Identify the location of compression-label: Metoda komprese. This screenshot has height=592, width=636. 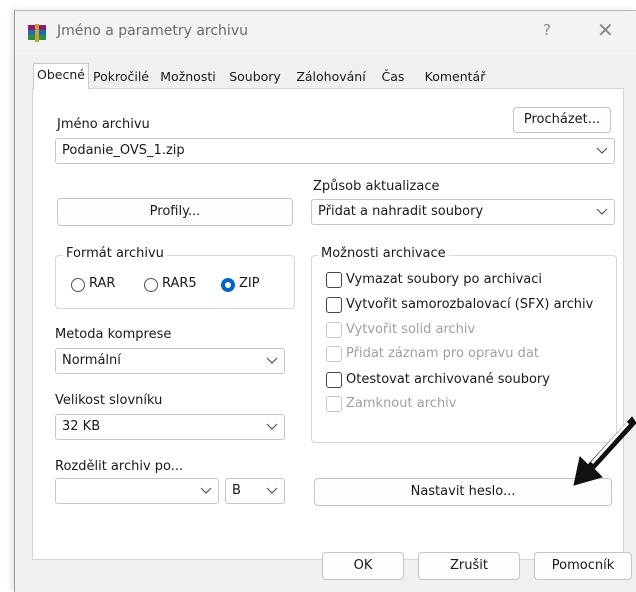
(113, 334).